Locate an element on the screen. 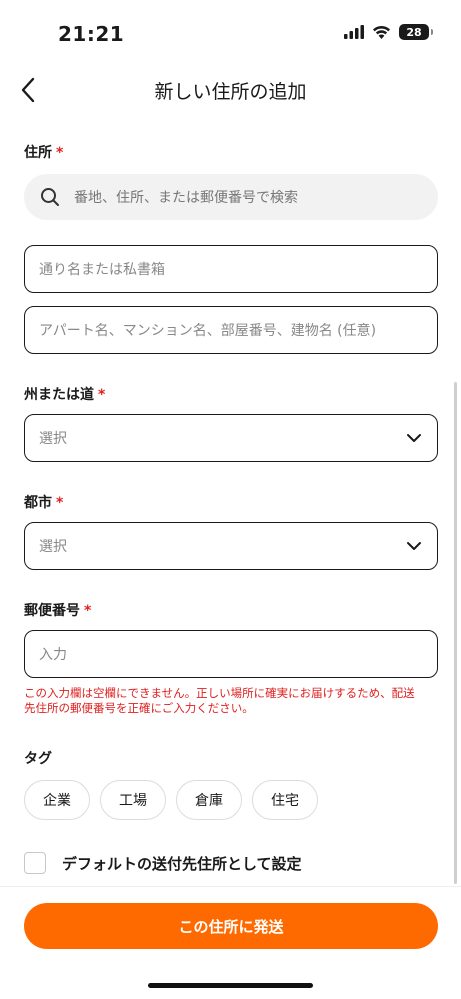 The width and height of the screenshot is (461, 999). state-select: 選択 is located at coordinates (231, 438).